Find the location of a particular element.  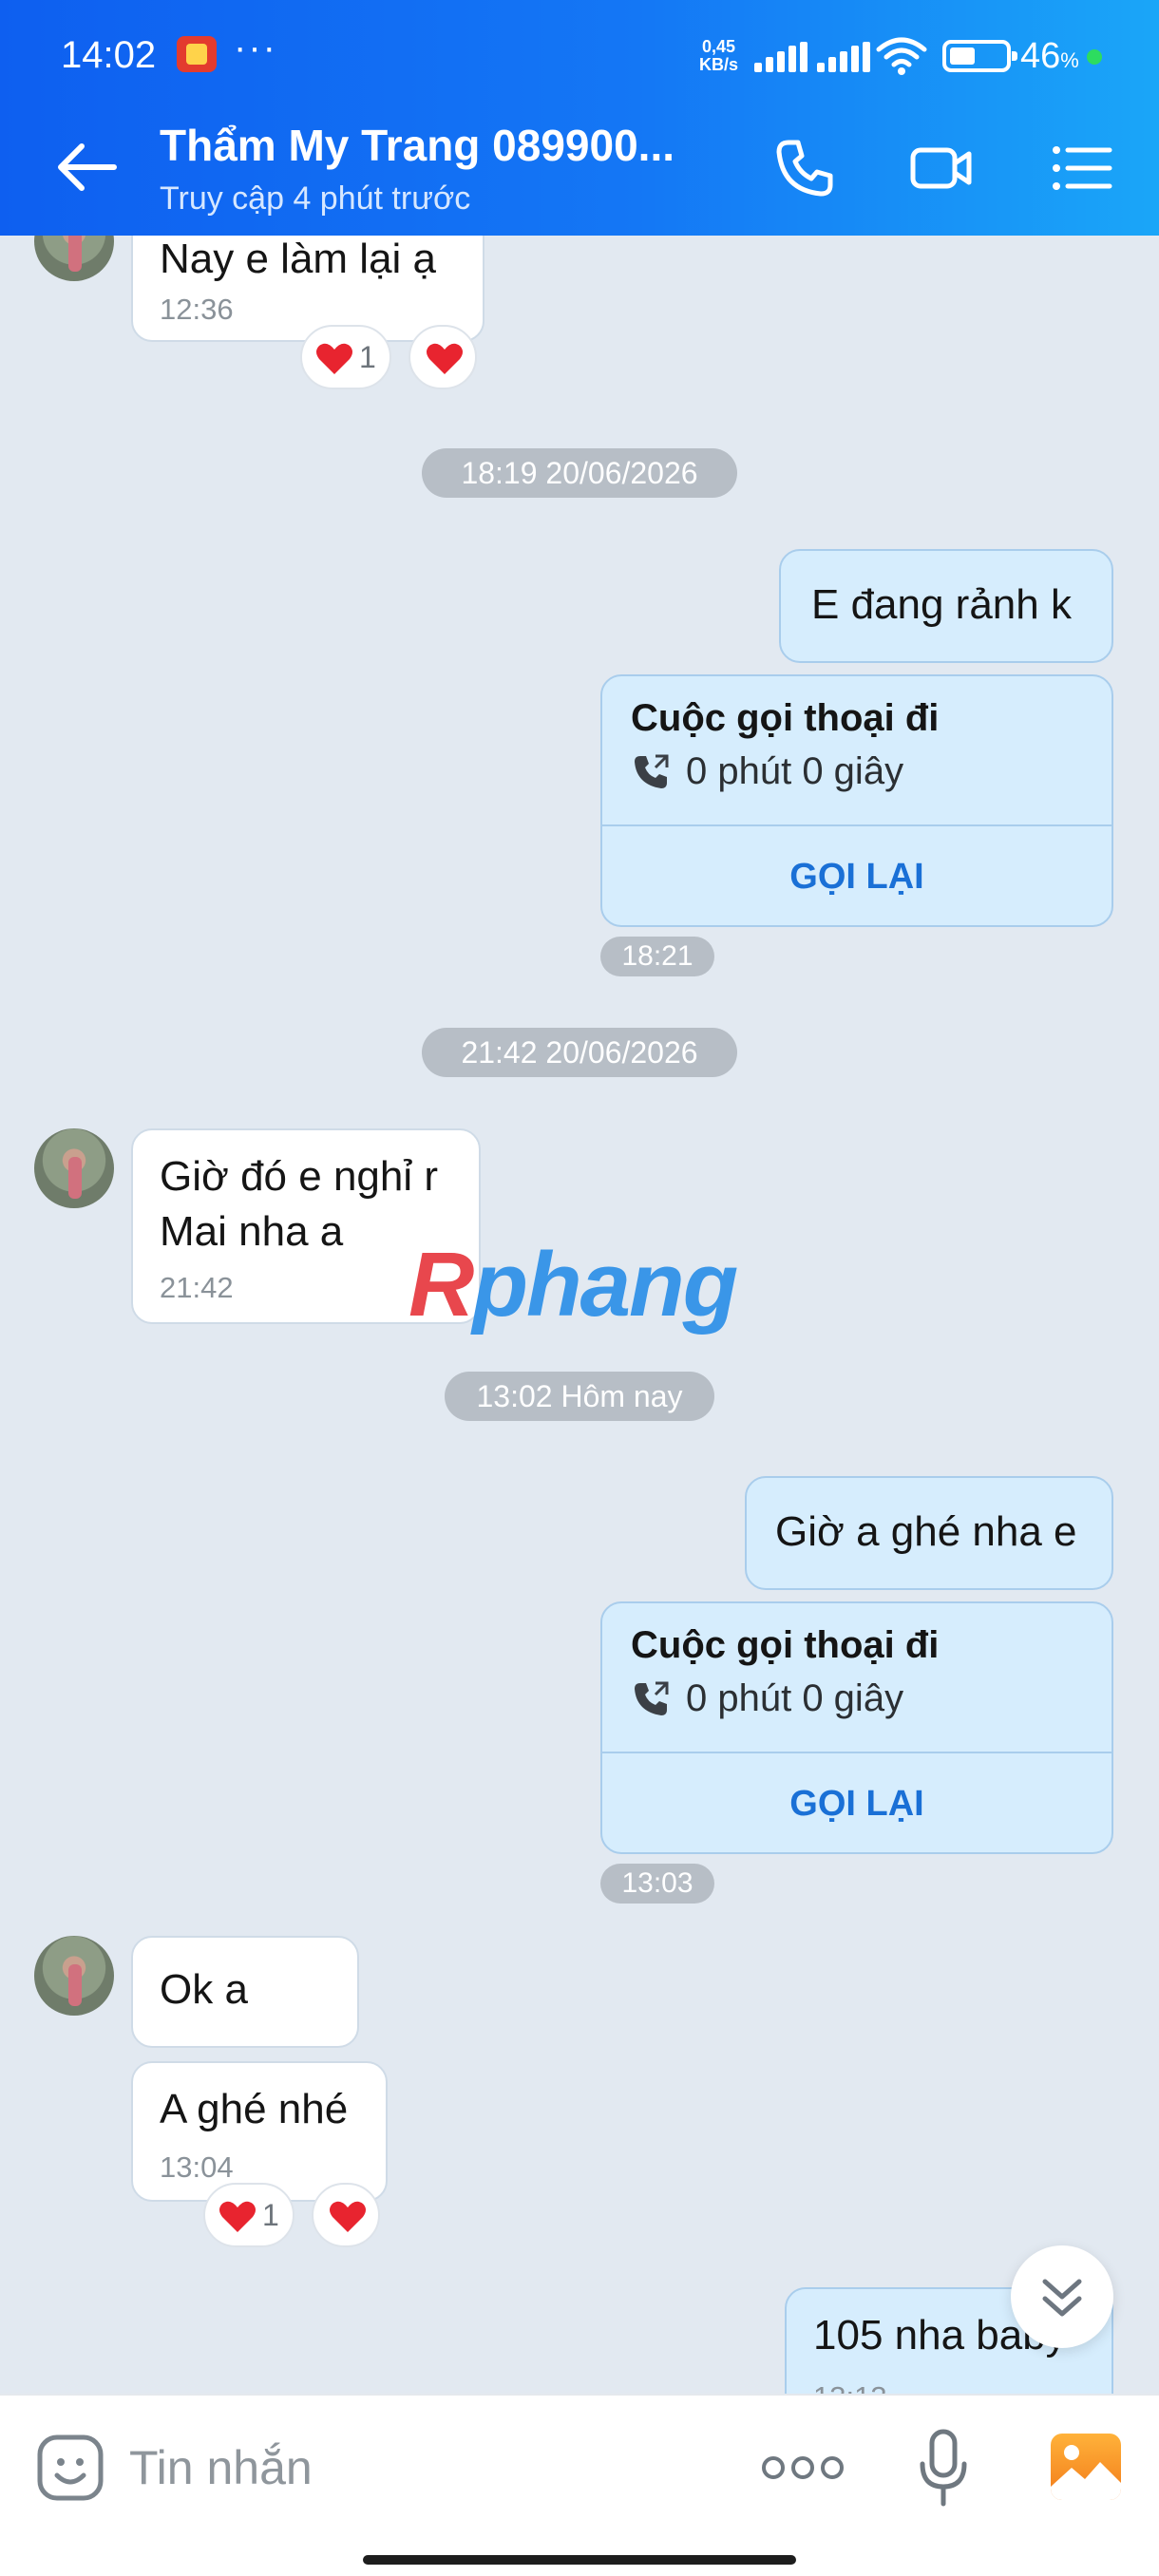

message-time: 12:36 is located at coordinates (197, 309).